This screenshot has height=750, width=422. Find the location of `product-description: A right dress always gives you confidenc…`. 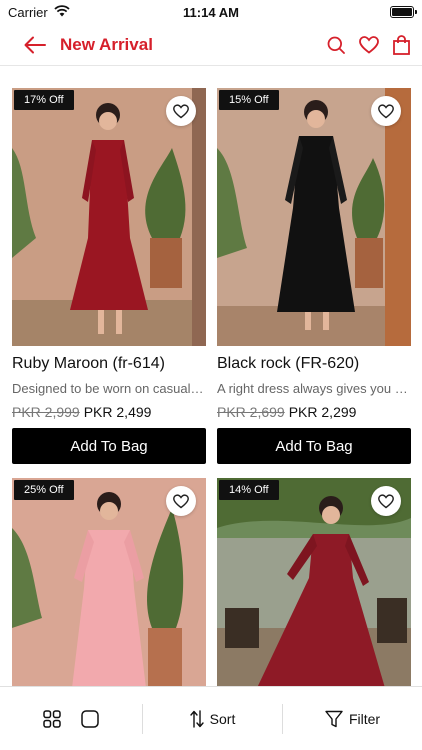

product-description: A right dress always gives you confidenc… is located at coordinates (314, 388).